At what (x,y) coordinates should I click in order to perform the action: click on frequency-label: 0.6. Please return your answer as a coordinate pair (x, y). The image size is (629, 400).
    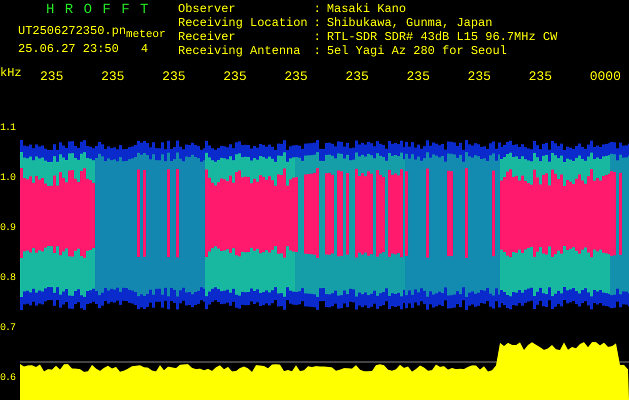
    Looking at the image, I should click on (8, 379).